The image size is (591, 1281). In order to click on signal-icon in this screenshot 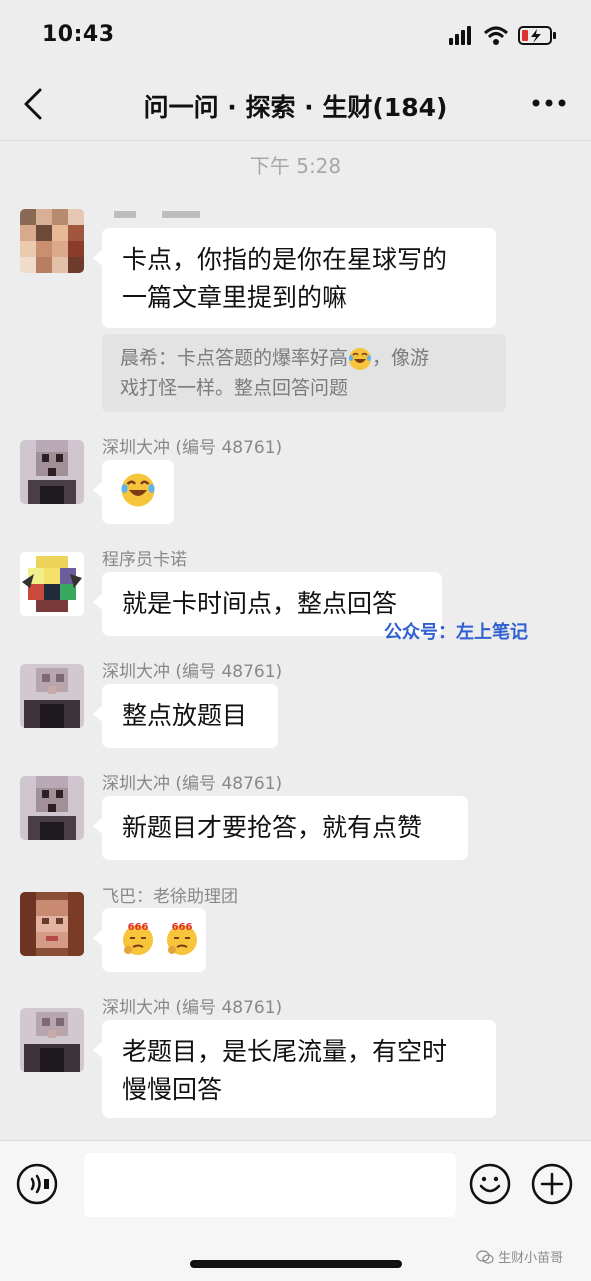, I will do `click(460, 35)`.